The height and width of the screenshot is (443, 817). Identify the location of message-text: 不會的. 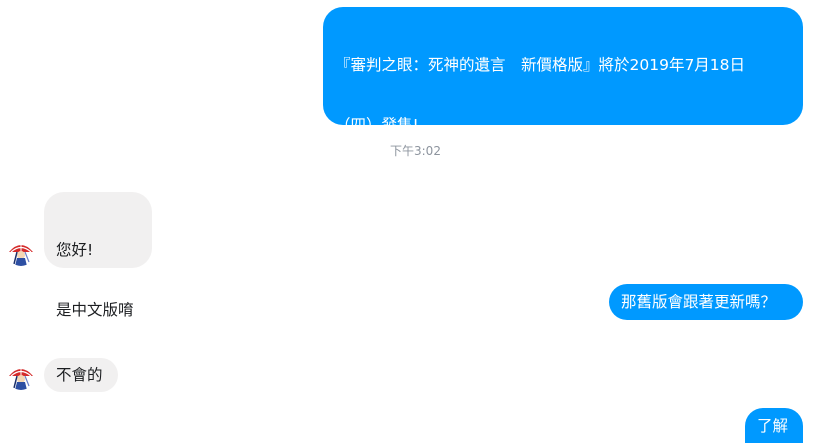
(79, 375).